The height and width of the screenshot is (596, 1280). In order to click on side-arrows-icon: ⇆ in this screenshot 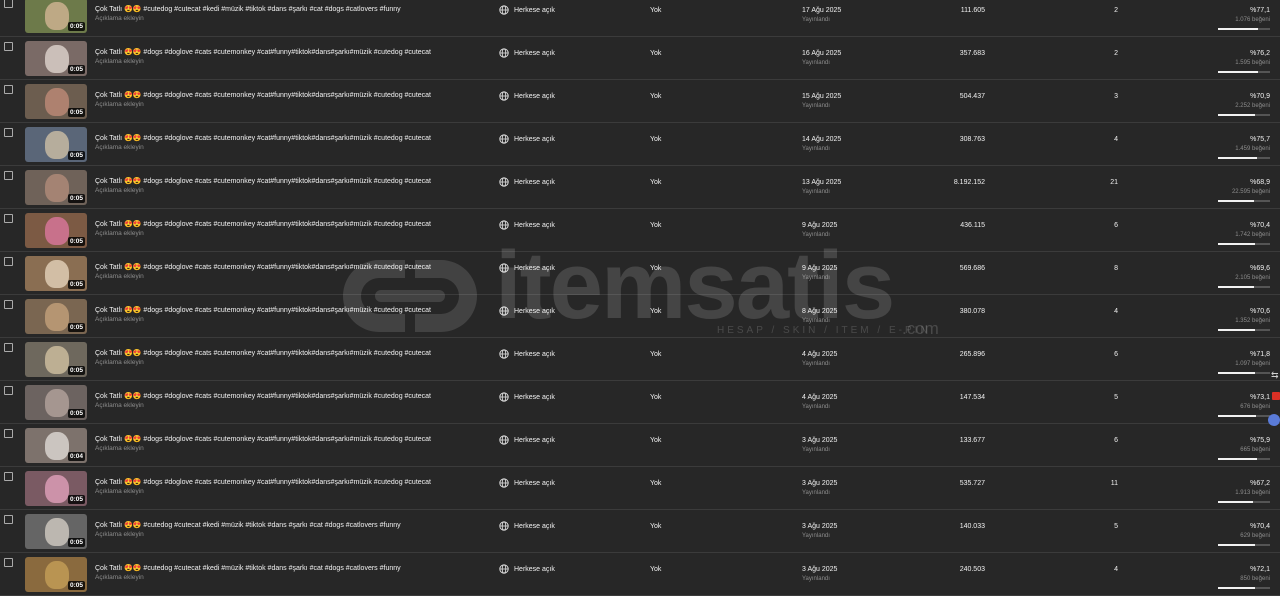, I will do `click(1275, 375)`.